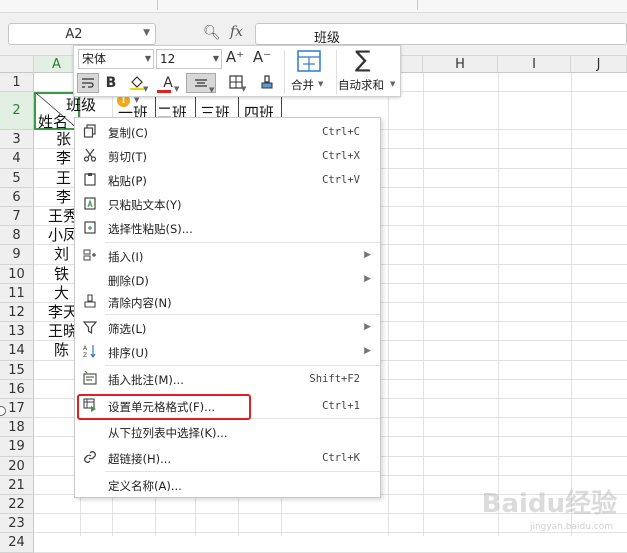 This screenshot has height=553, width=627. Describe the element at coordinates (127, 181) in the screenshot. I see `menu-item-label: 粘贴(P)` at that location.